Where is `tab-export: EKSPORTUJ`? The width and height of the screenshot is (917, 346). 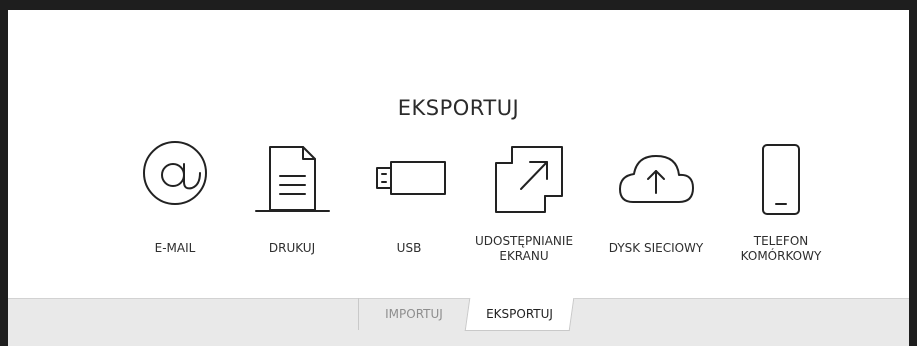
tab-export: EKSPORTUJ is located at coordinates (519, 314).